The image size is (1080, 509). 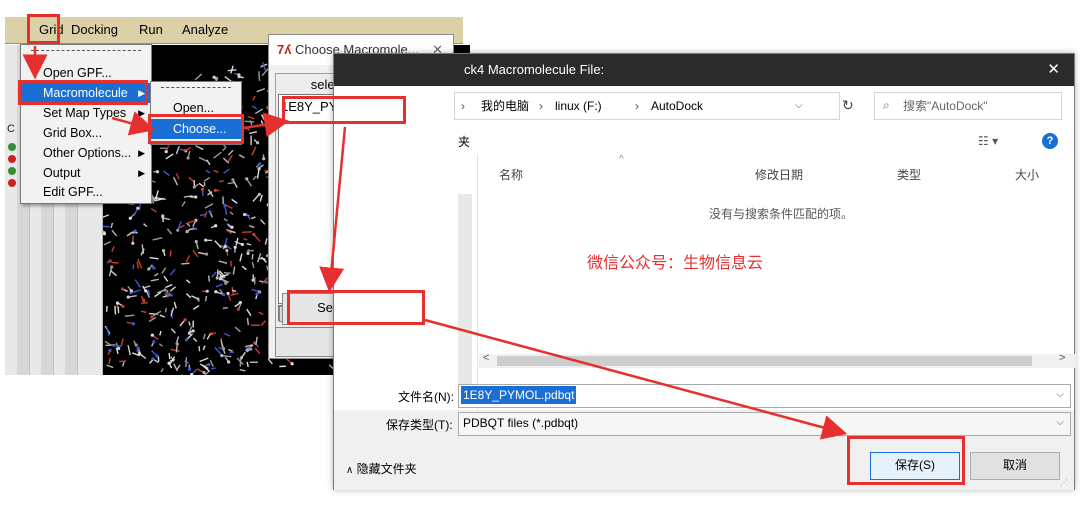 What do you see at coordinates (636, 379) in the screenshot?
I see `arrow-select-to-save` at bounding box center [636, 379].